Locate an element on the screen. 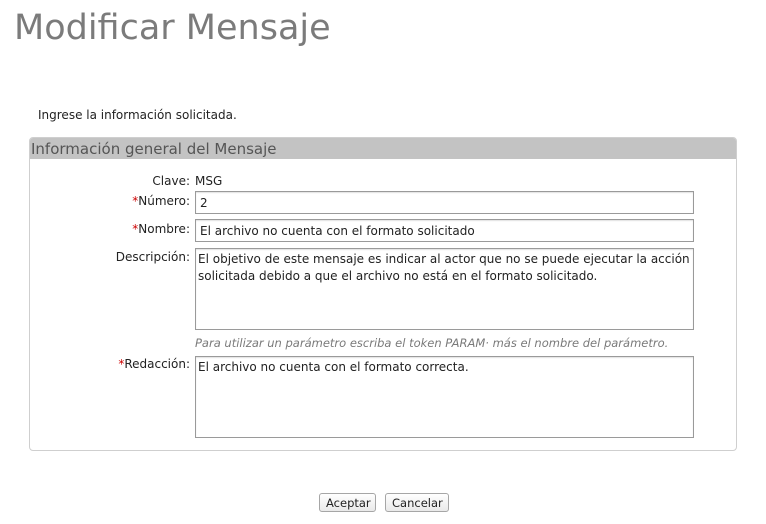 The width and height of the screenshot is (766, 524). nombre-input is located at coordinates (444, 230).